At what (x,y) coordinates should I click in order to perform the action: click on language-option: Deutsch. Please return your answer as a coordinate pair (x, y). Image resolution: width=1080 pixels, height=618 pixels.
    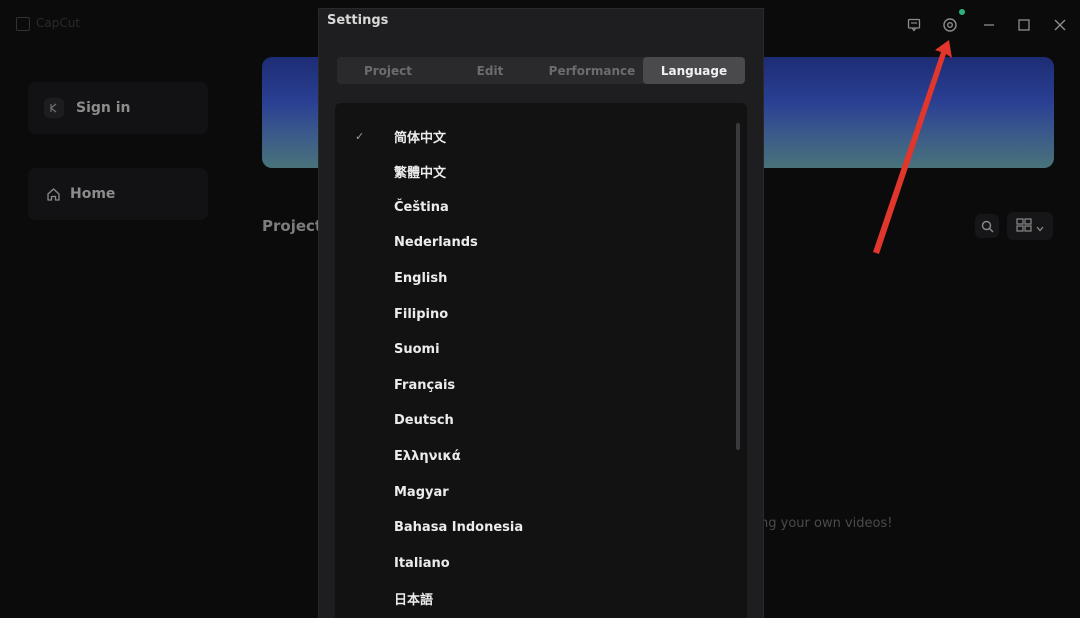
    Looking at the image, I should click on (535, 421).